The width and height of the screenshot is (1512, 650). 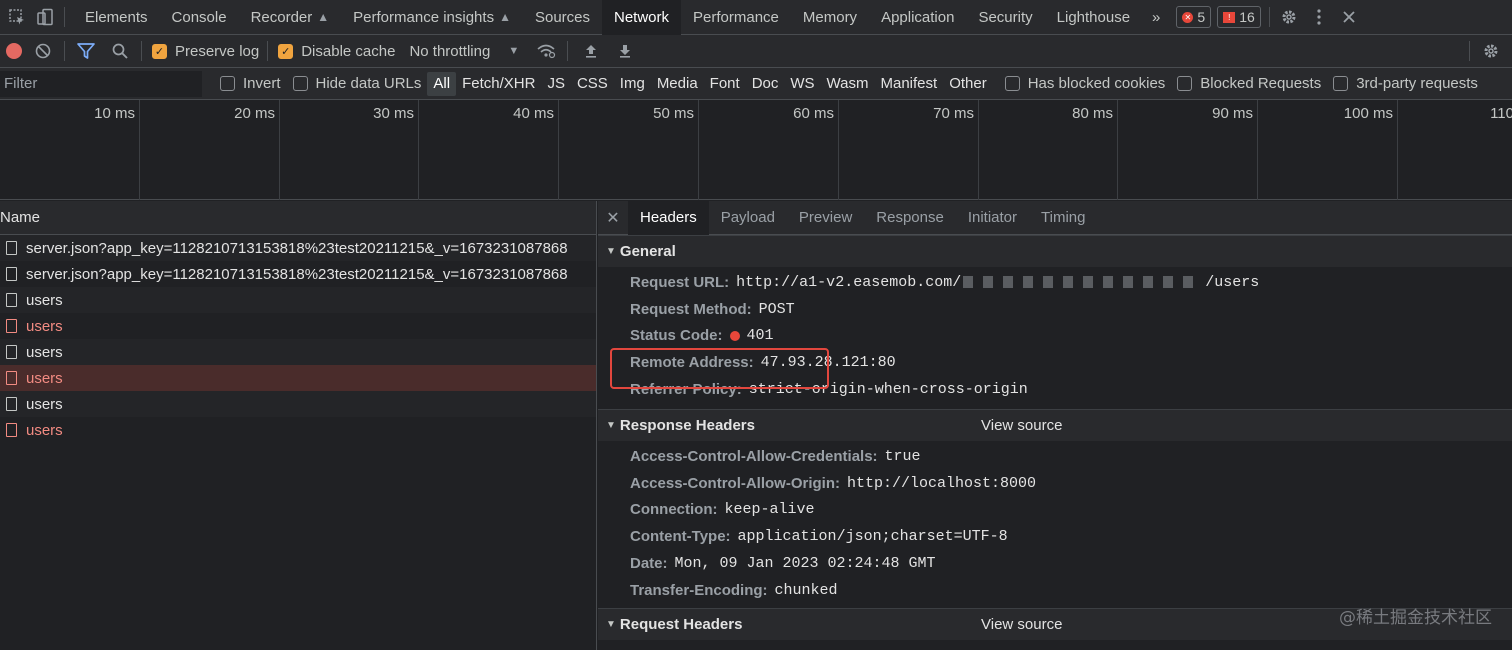 I want to click on throttling-select: No throttling ▼, so click(x=464, y=51).